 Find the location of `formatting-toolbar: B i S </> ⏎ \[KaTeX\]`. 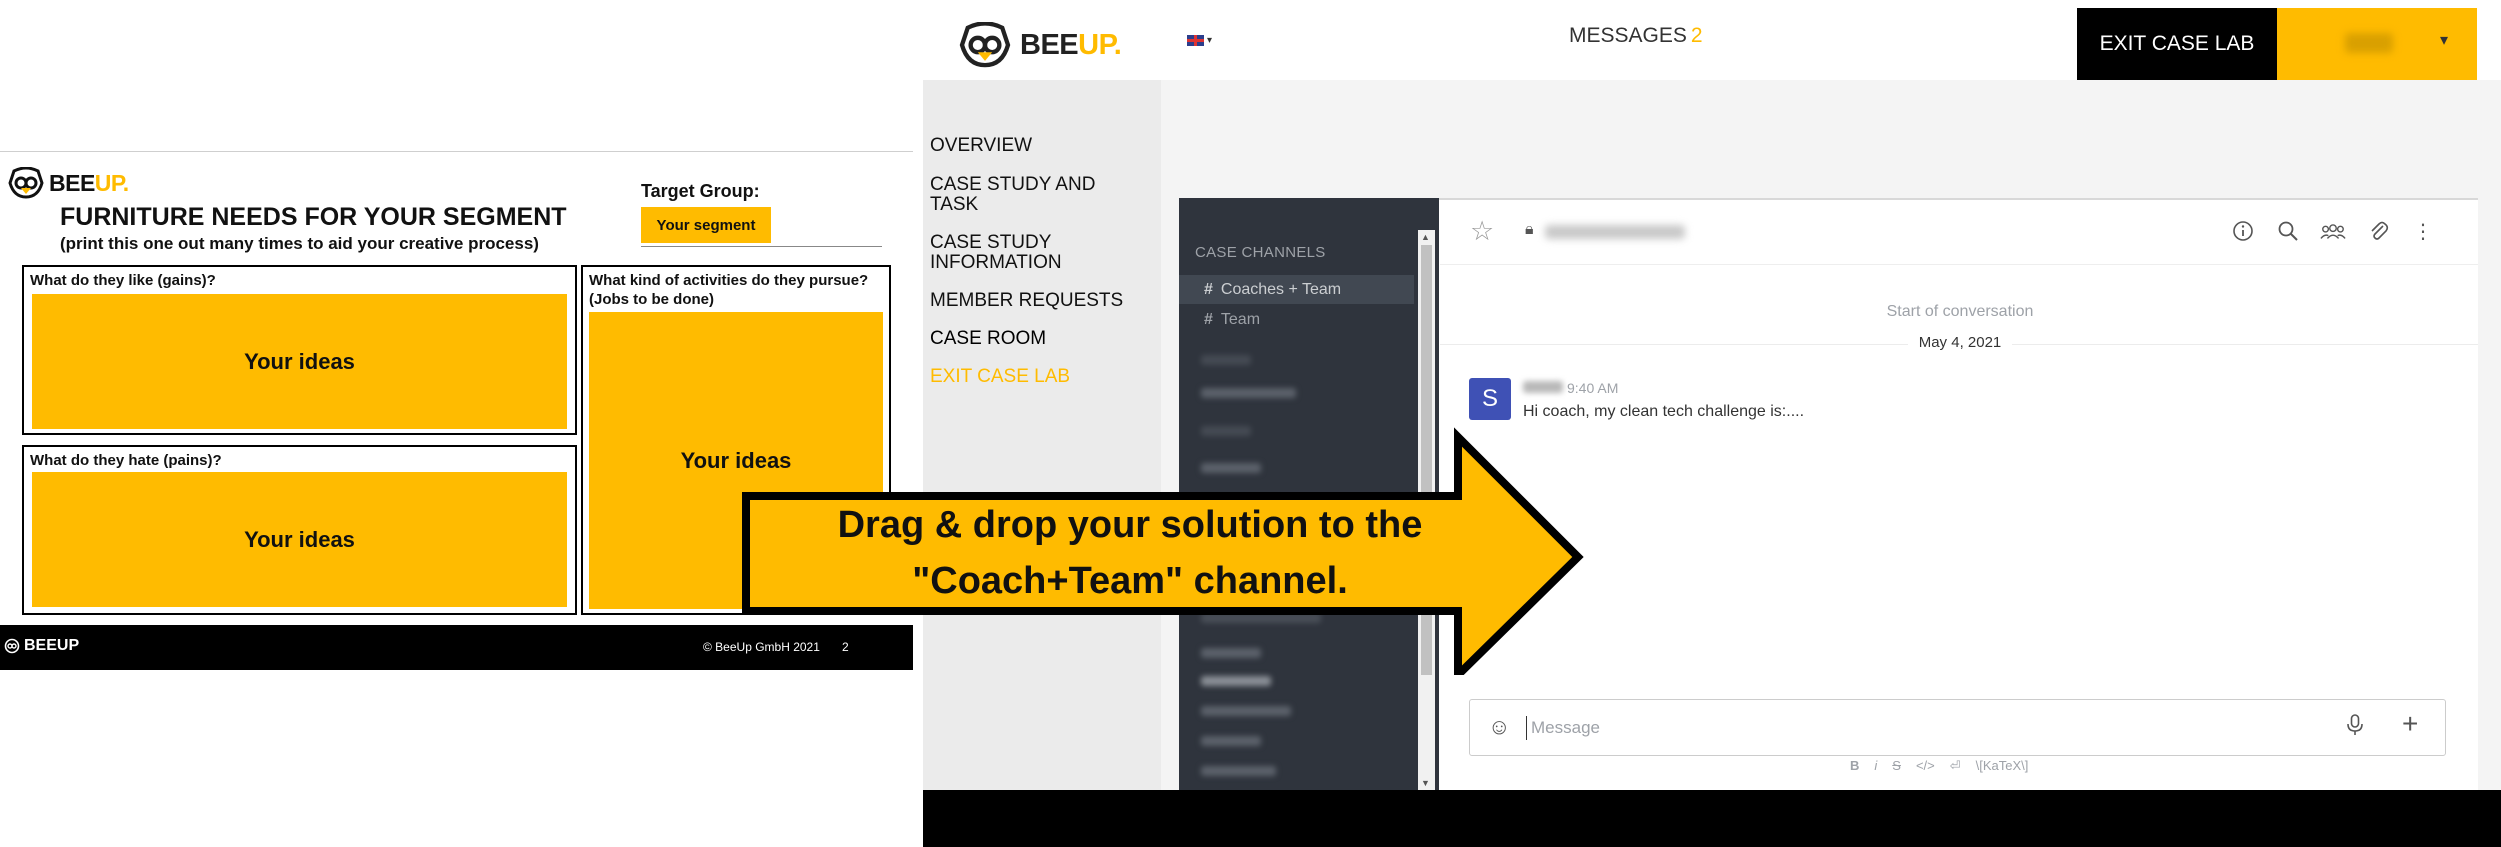

formatting-toolbar: B i S </> ⏎ \[KaTeX\] is located at coordinates (1939, 766).